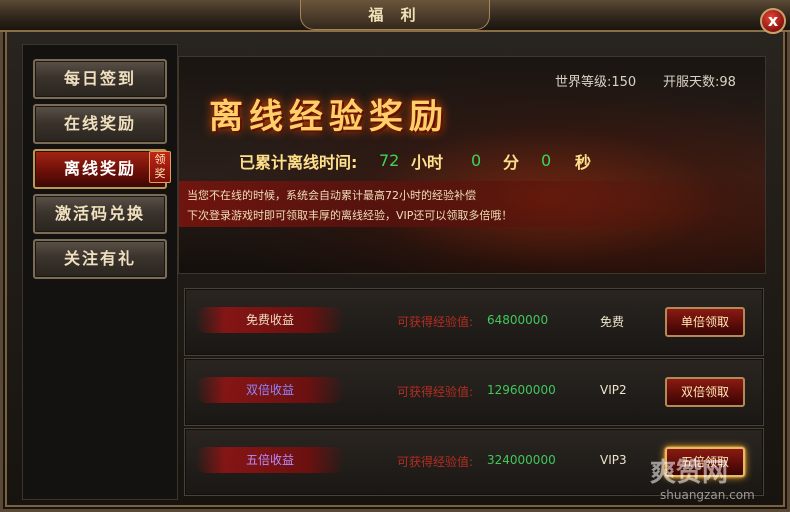 The image size is (790, 512). Describe the element at coordinates (613, 460) in the screenshot. I see `tier-label: VIP3` at that location.